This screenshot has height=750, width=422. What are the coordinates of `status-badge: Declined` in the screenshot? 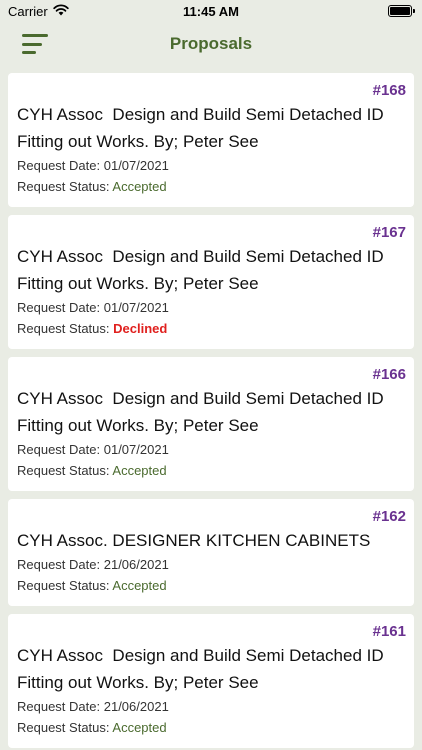 It's located at (140, 328).